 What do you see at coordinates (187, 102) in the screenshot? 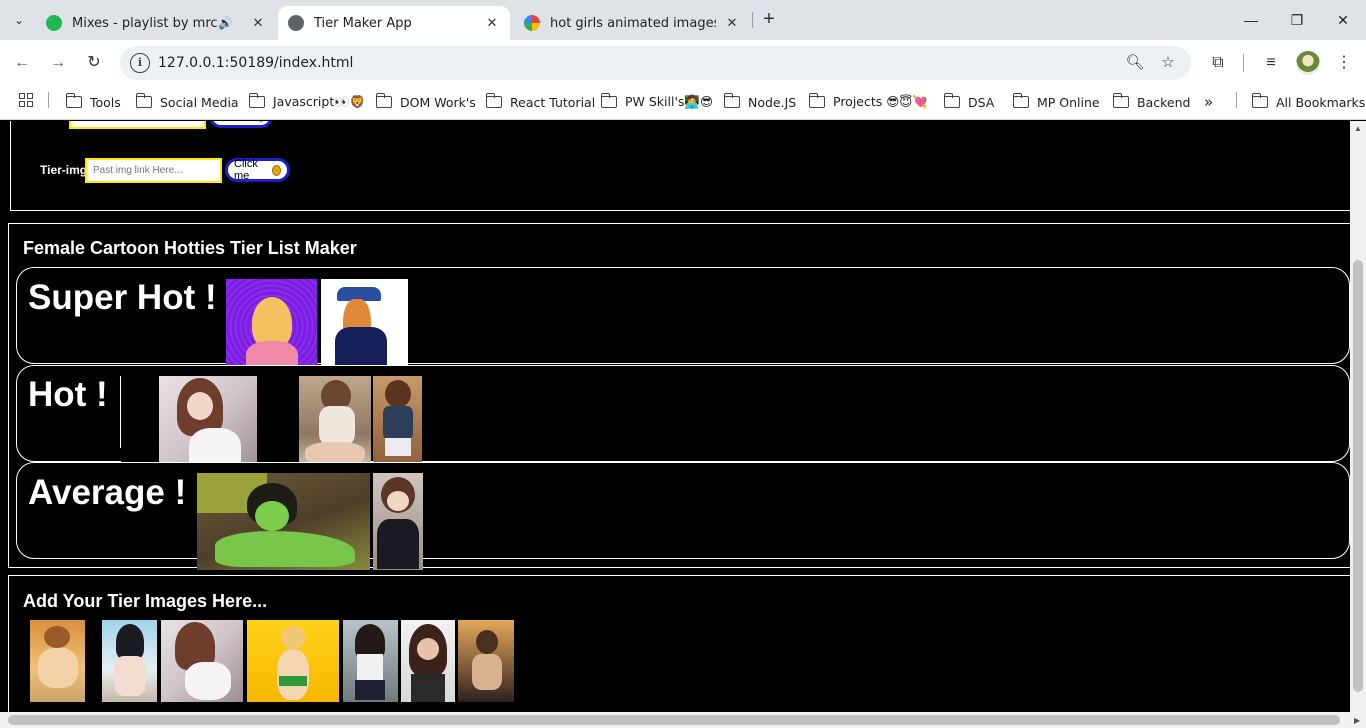
I see `bookmark-social-media: Social Media` at bounding box center [187, 102].